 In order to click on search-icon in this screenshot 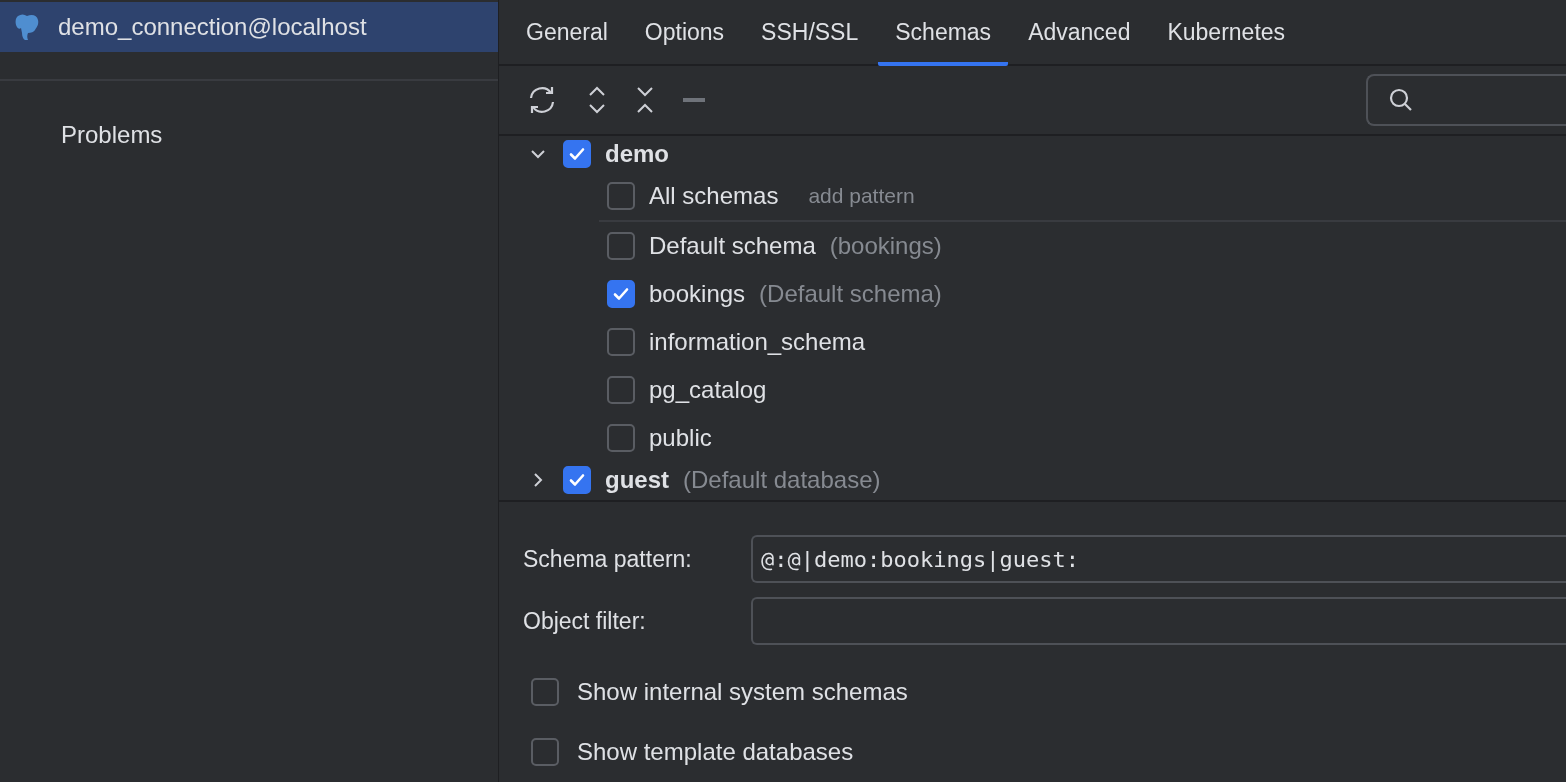, I will do `click(1401, 100)`.